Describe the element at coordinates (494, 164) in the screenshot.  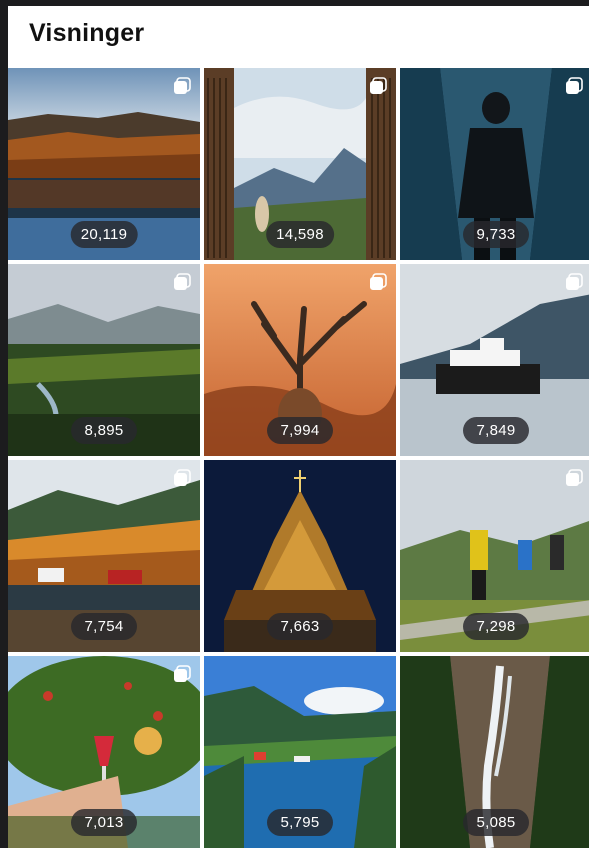
I see `post-tile-3: 9,733` at that location.